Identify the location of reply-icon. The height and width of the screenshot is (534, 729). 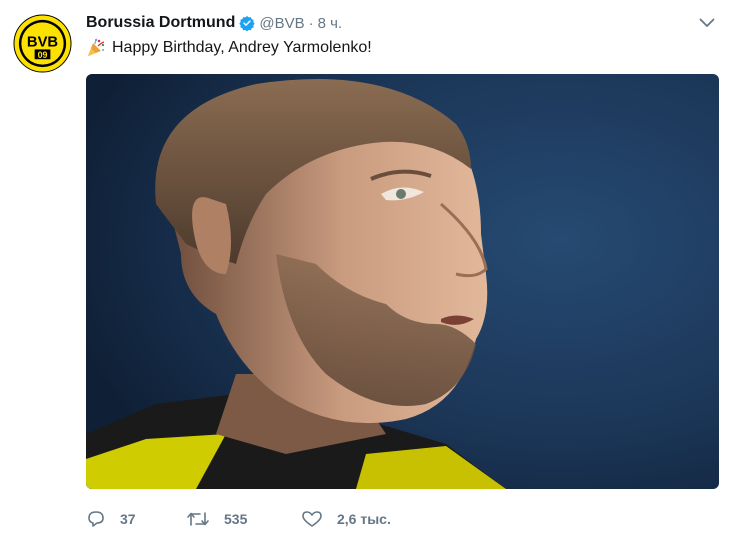
(96, 519).